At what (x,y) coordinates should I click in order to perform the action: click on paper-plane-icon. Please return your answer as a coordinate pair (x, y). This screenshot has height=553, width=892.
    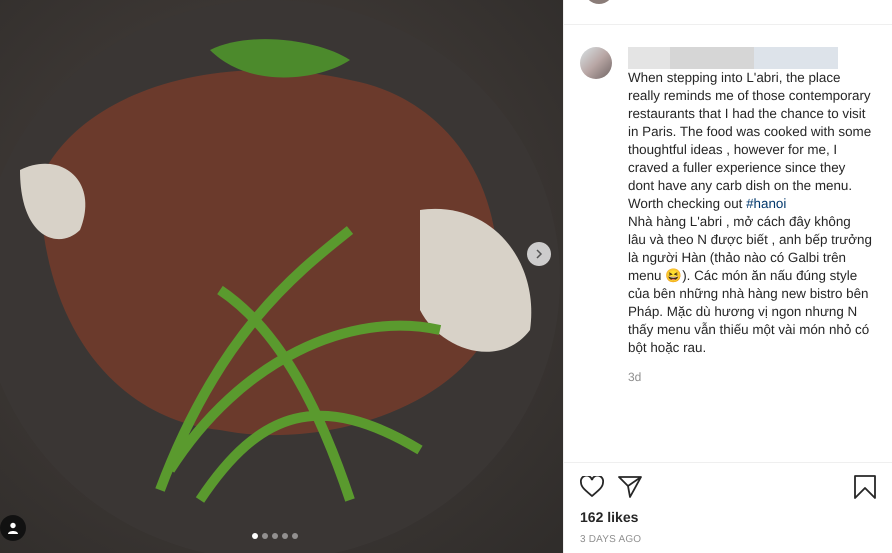
    Looking at the image, I should click on (630, 487).